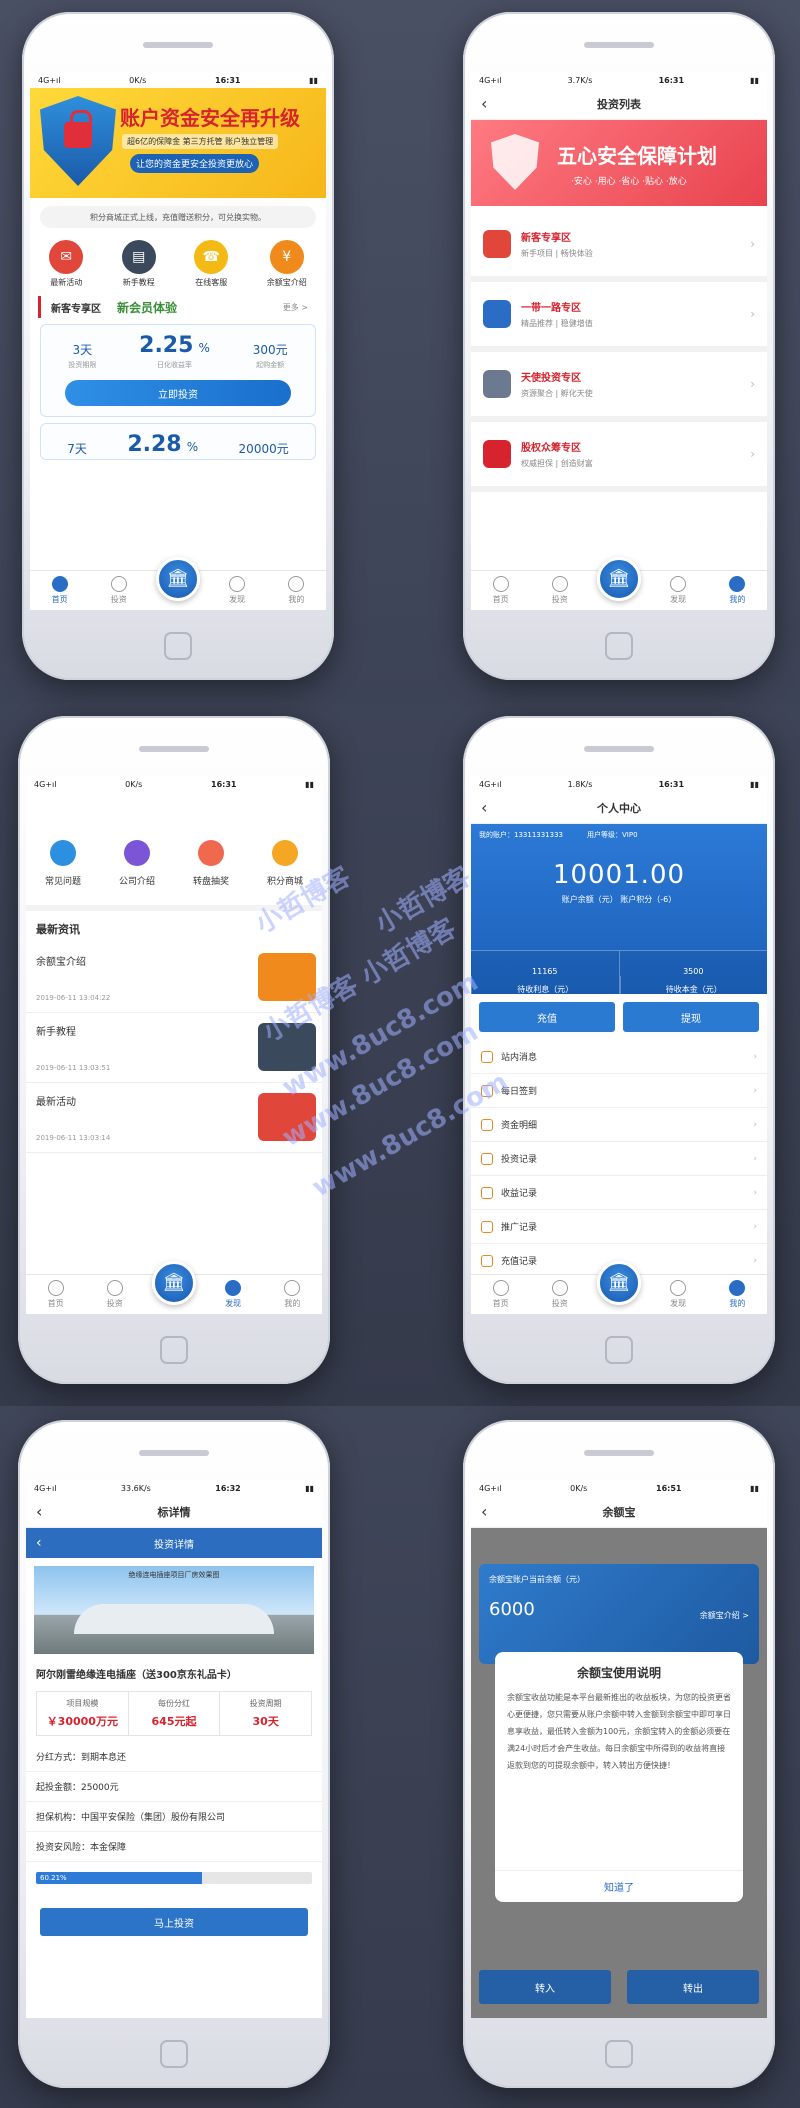  What do you see at coordinates (295, 307) in the screenshot?
I see `more-link: 更多 >` at bounding box center [295, 307].